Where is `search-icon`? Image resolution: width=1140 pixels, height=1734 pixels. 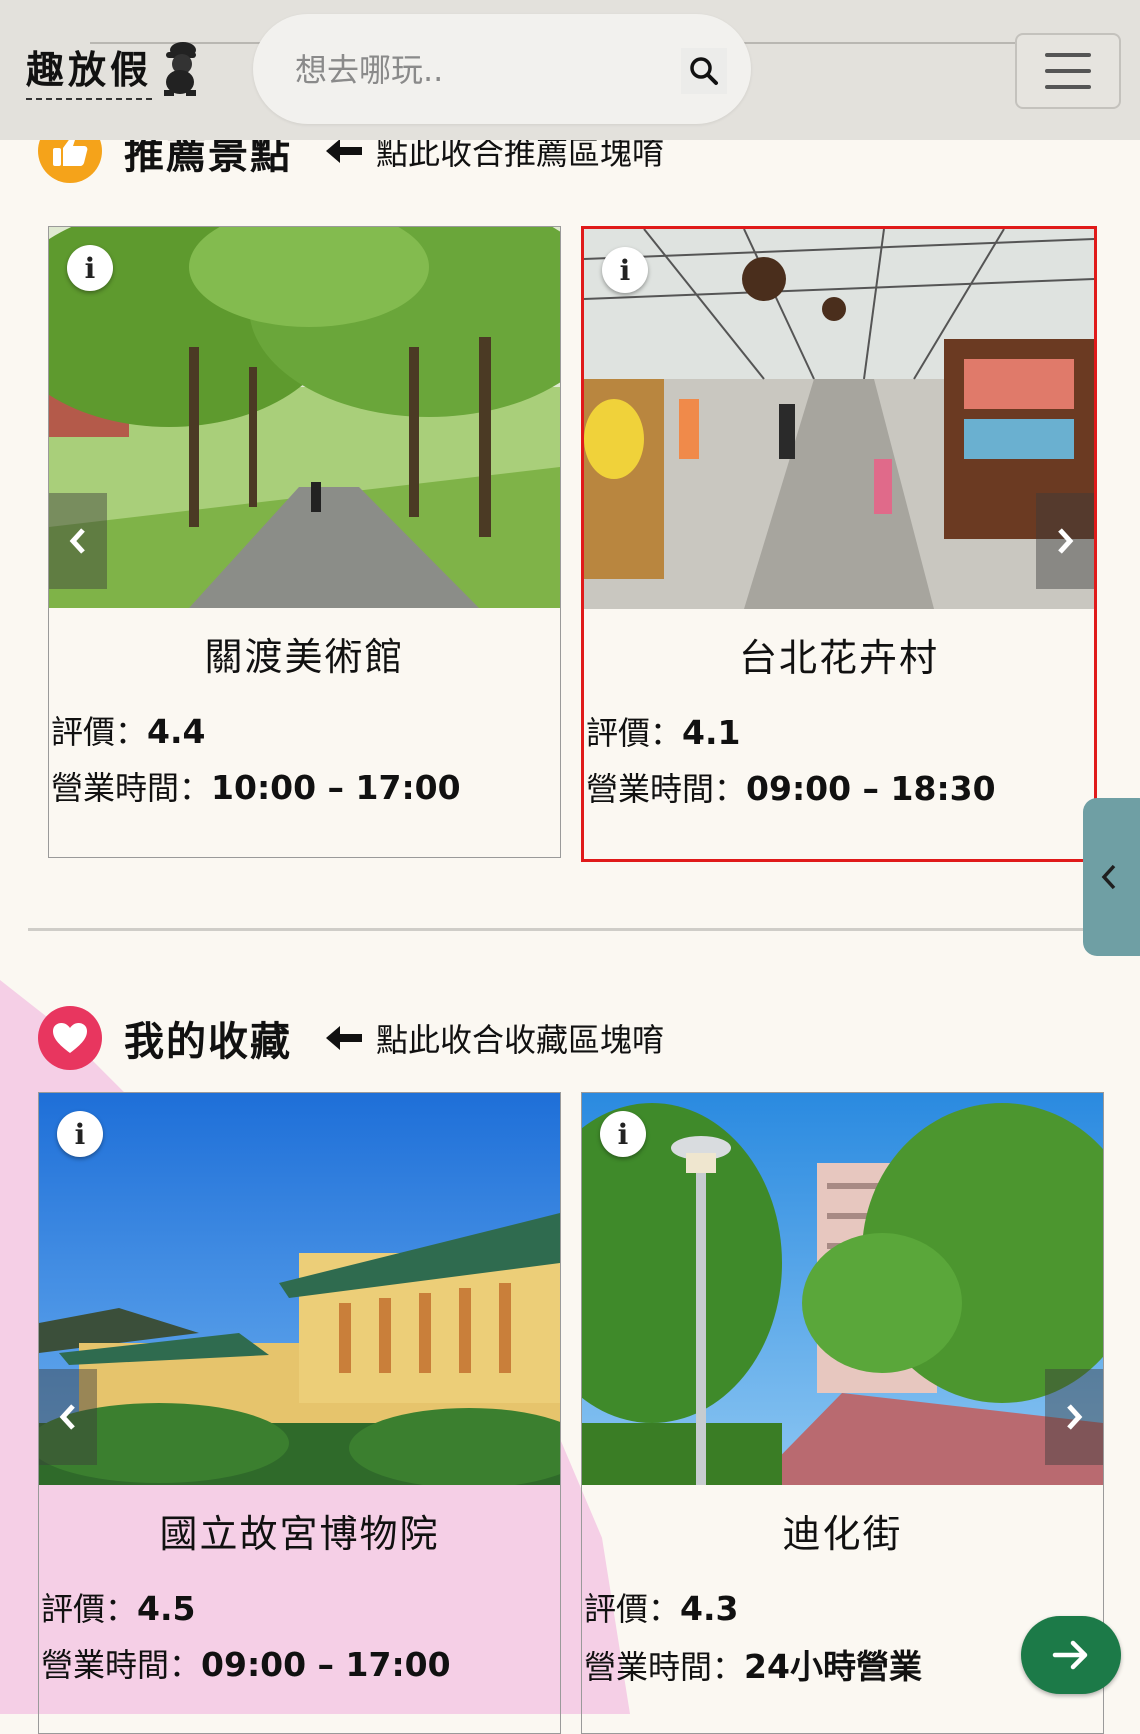
search-icon is located at coordinates (704, 71).